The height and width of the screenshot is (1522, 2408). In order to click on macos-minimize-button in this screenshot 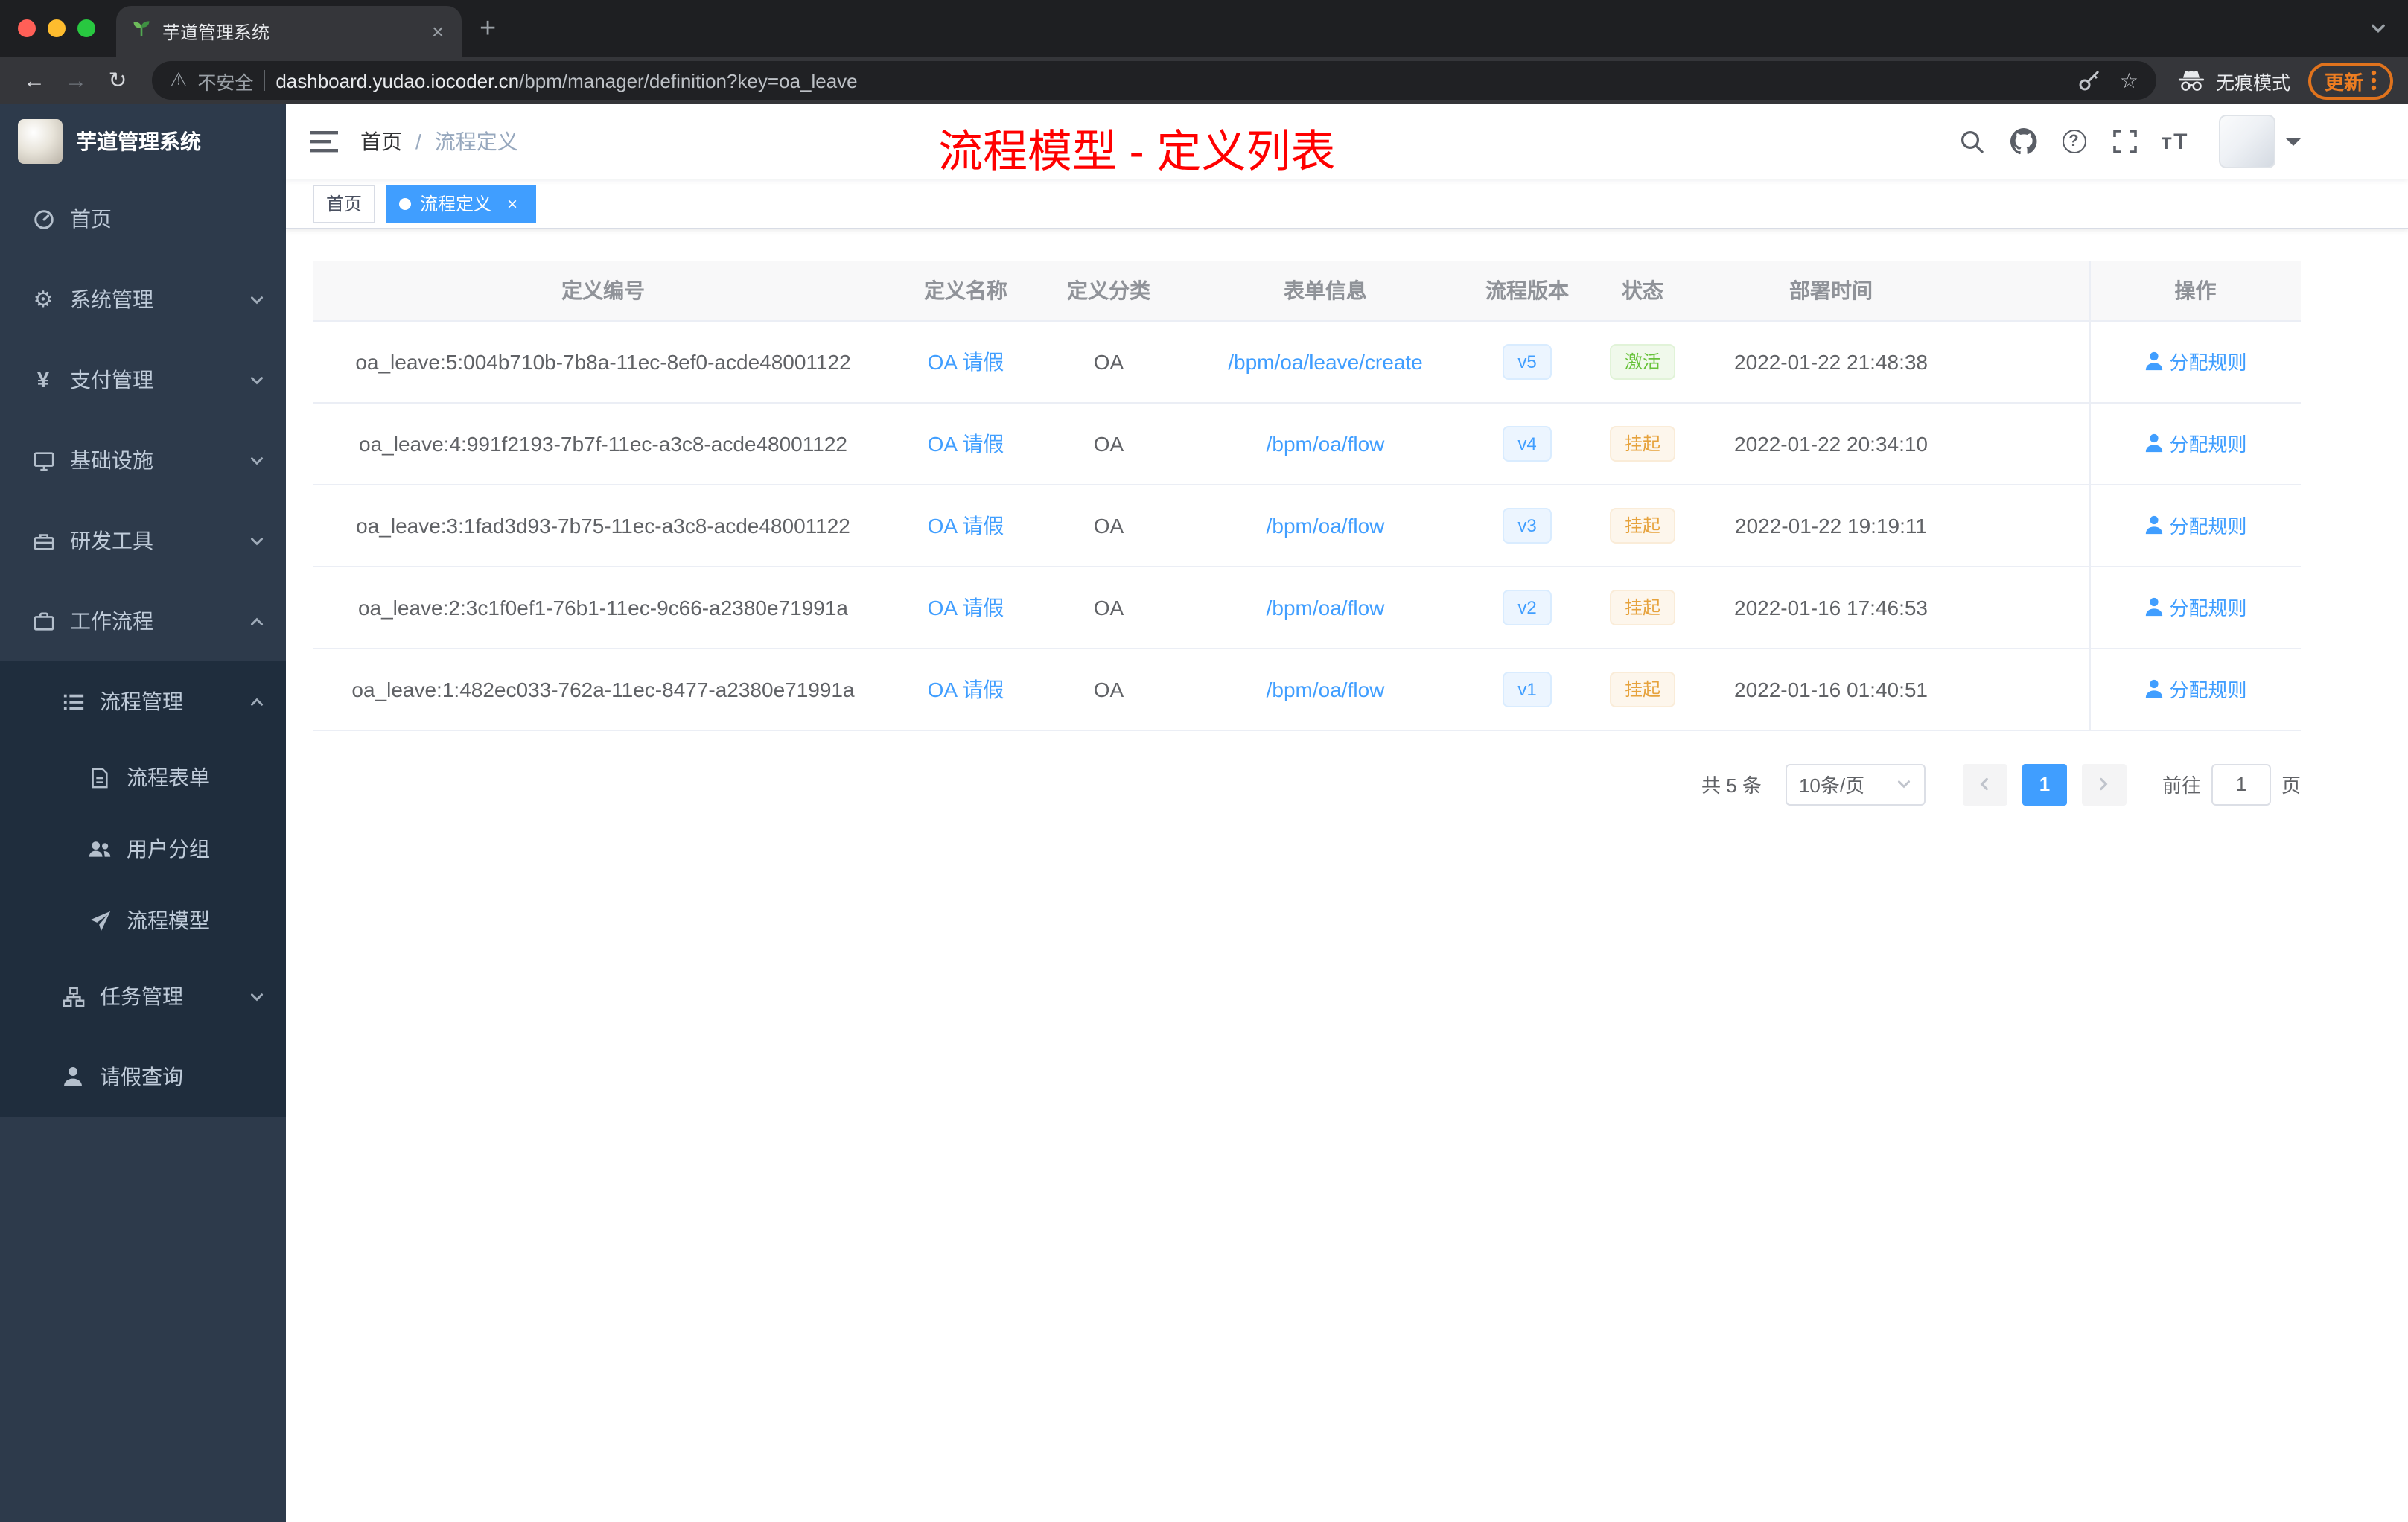, I will do `click(57, 28)`.